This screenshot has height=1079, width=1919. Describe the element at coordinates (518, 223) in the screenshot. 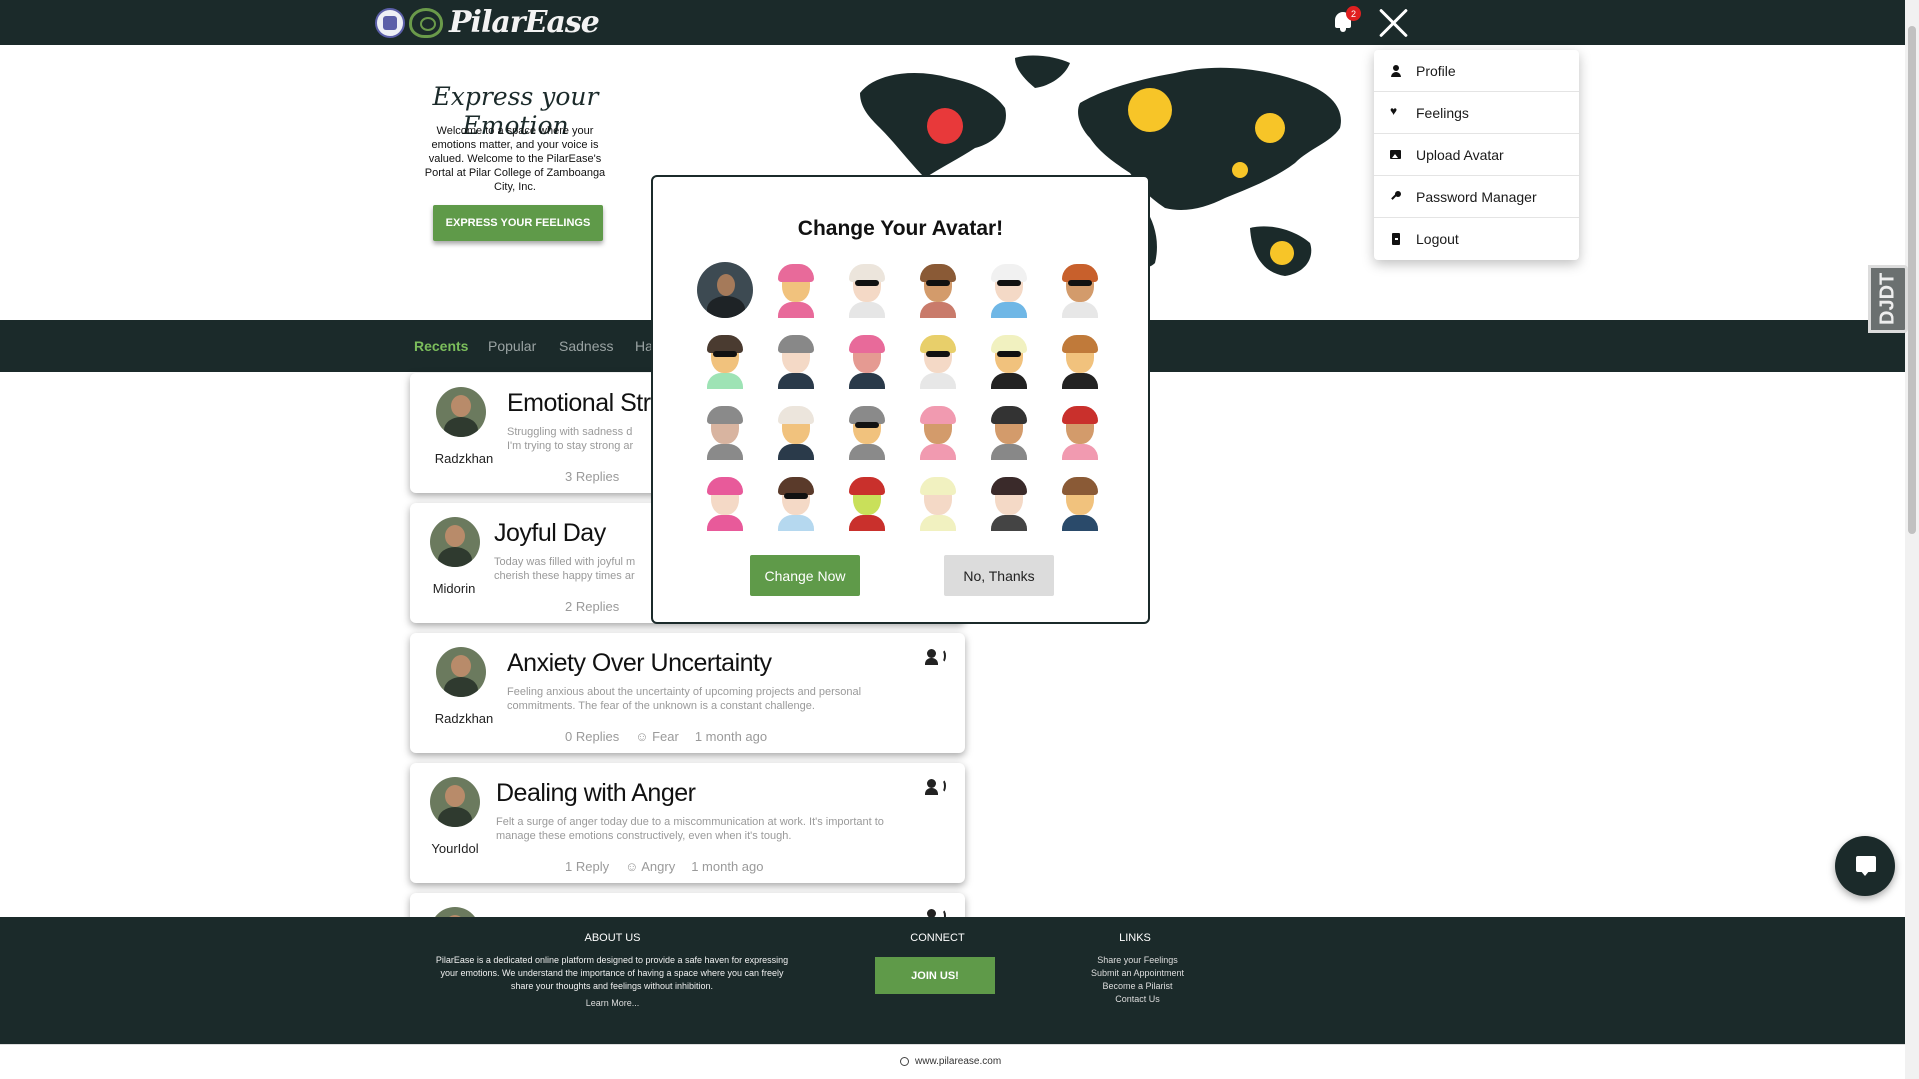

I see `express-feelings-button: EXPRESS YOUR FEELINGS` at that location.